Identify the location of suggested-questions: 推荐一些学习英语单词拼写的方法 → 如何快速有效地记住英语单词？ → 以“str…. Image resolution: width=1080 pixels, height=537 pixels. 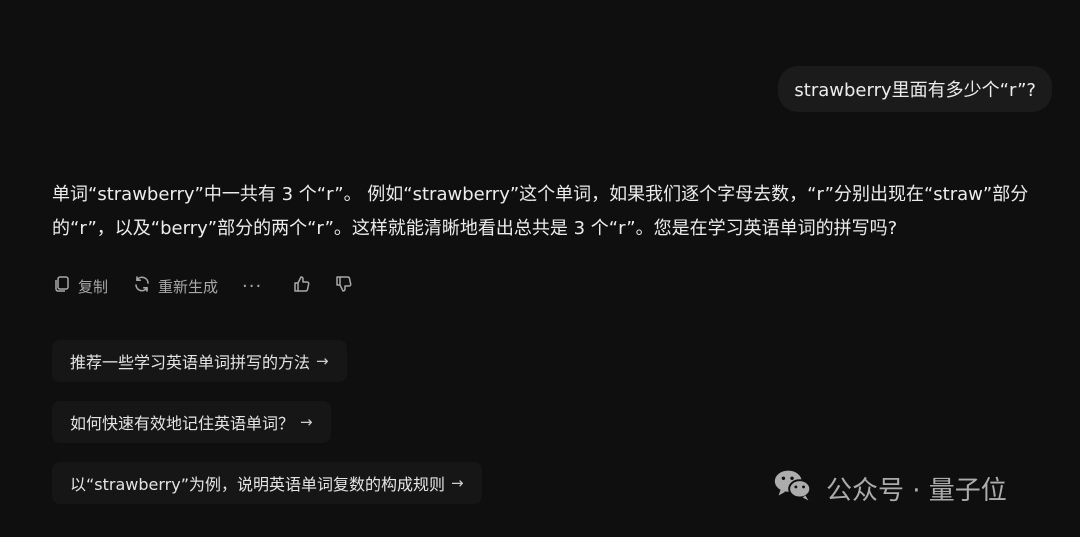
(267, 431).